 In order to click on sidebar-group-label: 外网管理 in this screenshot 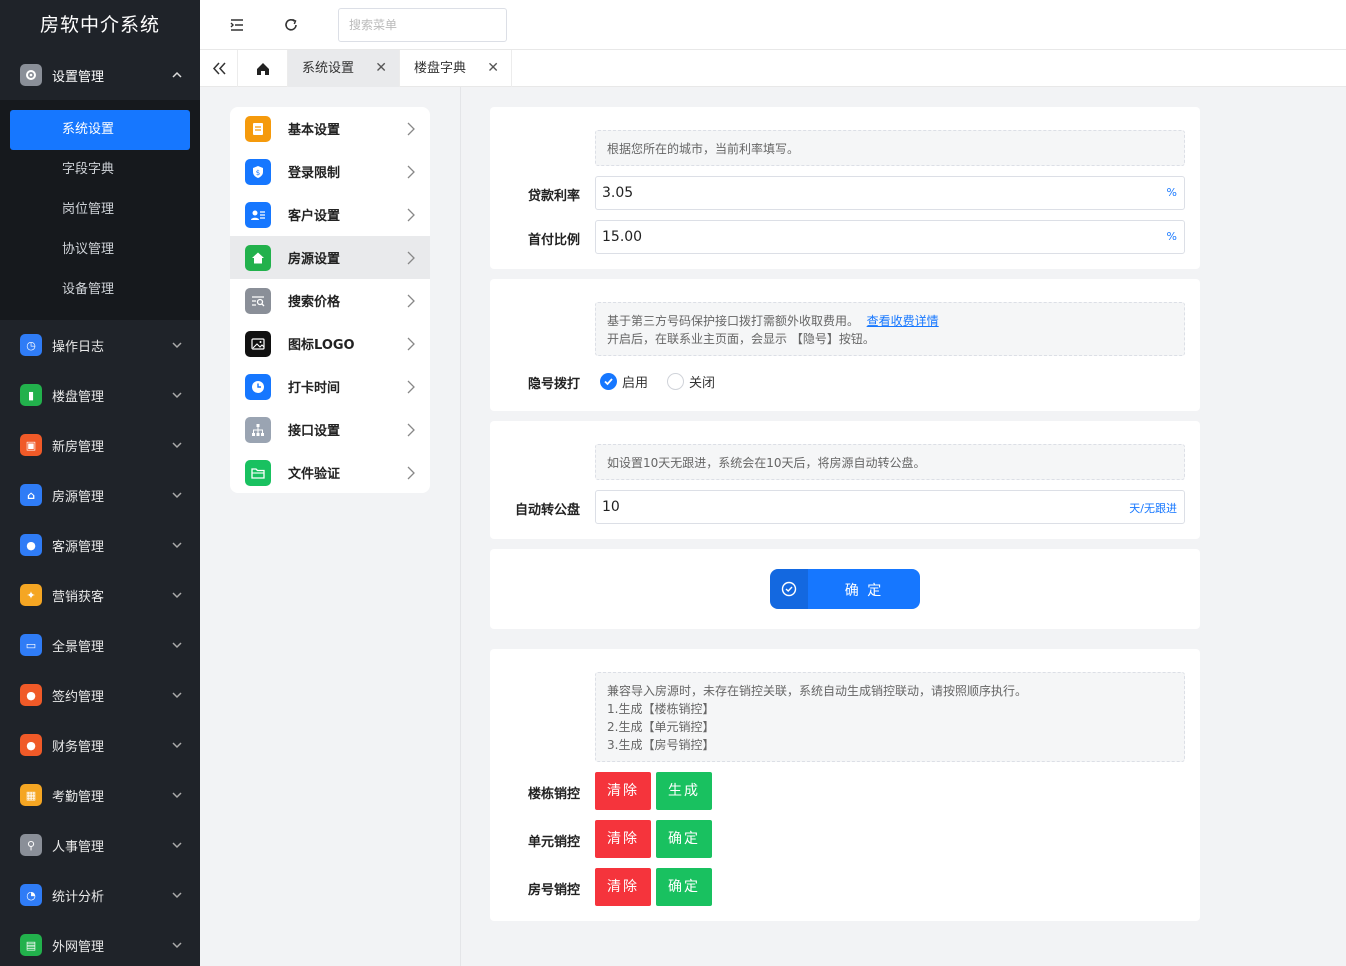, I will do `click(78, 947)`.